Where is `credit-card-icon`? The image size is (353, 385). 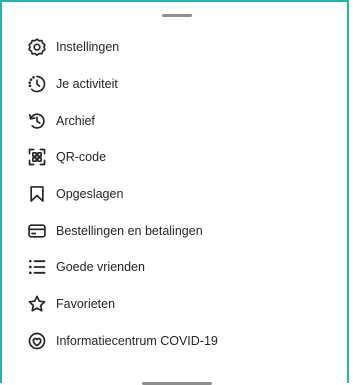 credit-card-icon is located at coordinates (37, 231).